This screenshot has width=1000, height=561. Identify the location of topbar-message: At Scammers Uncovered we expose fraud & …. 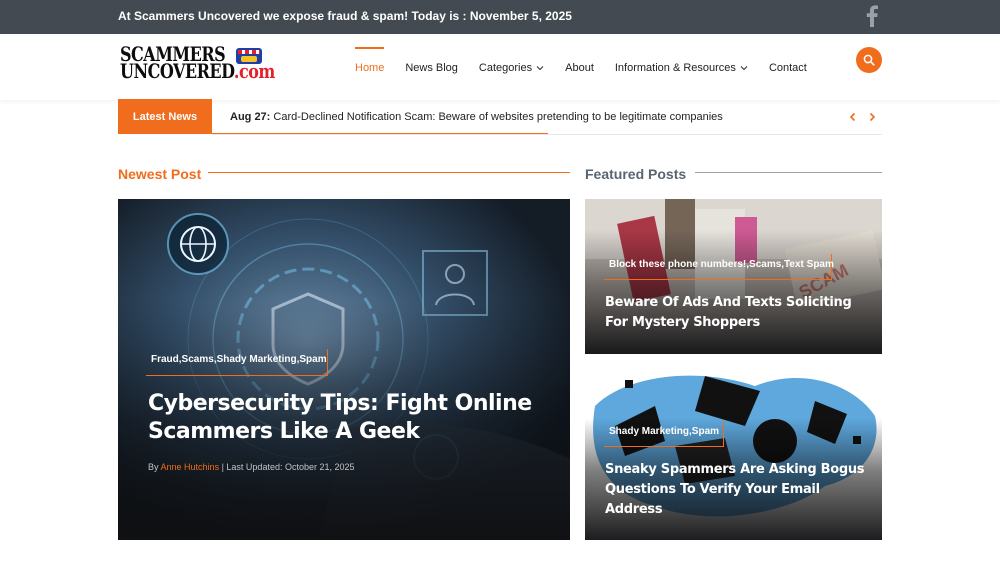
(345, 16).